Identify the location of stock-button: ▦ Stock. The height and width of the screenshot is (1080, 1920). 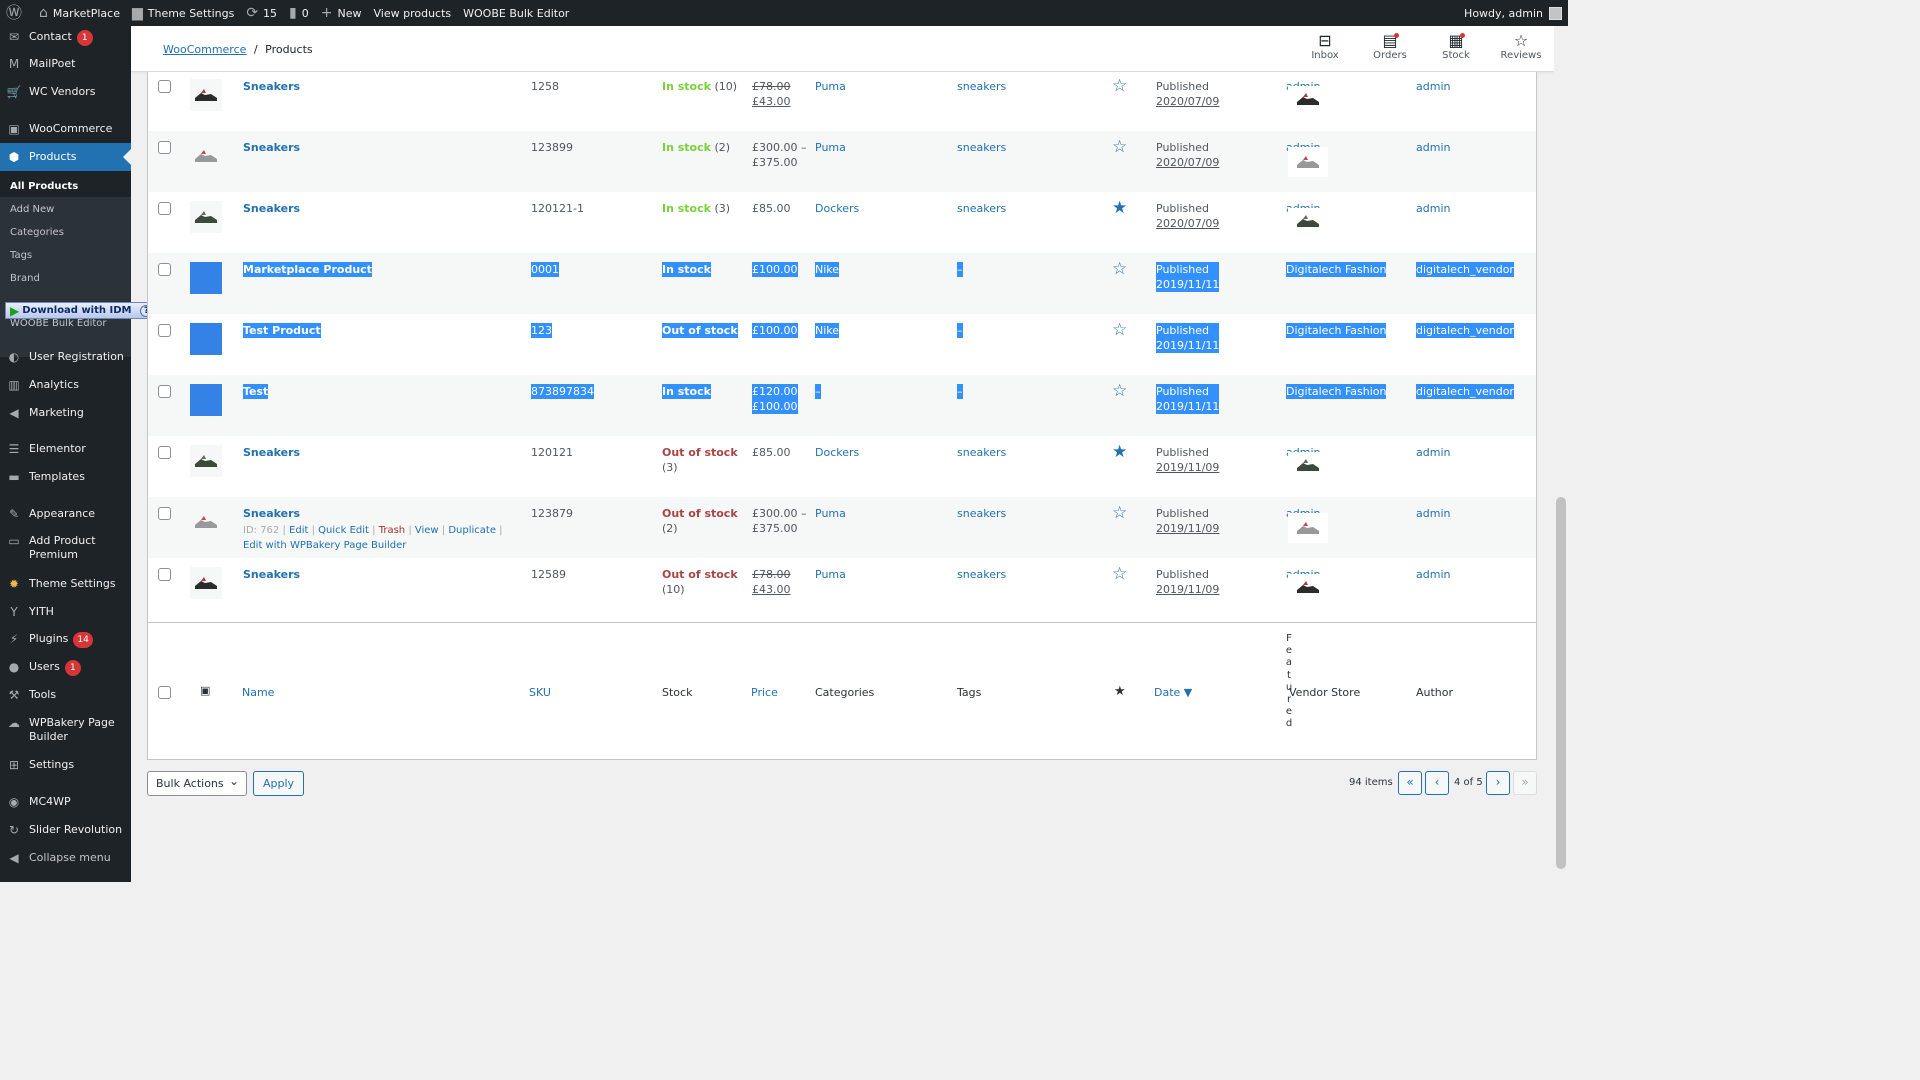
(1456, 49).